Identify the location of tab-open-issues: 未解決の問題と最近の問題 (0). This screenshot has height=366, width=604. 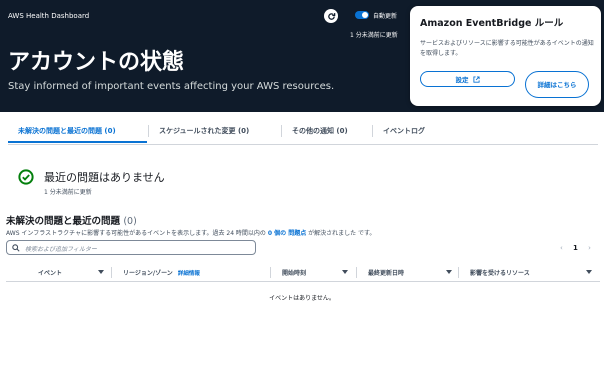
(67, 131).